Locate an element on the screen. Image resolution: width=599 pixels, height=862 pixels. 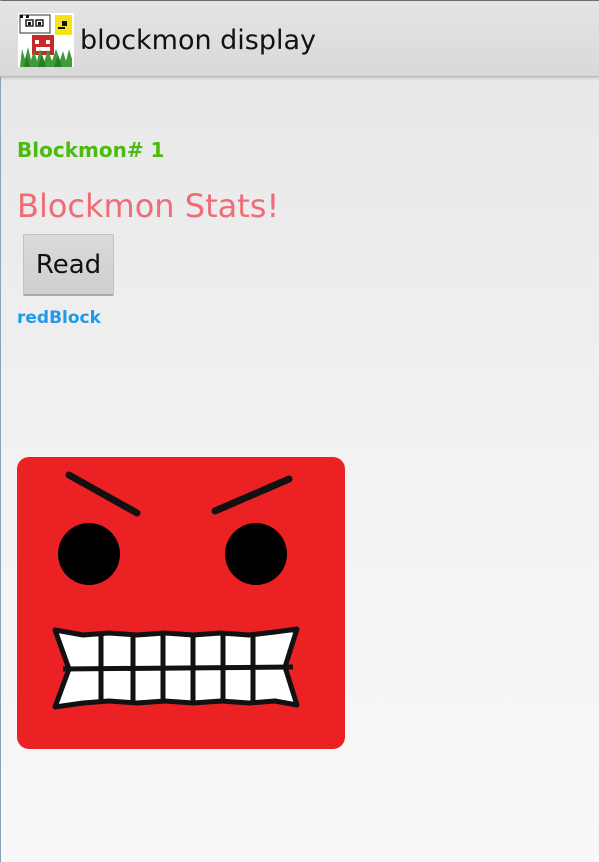
read-button: Read is located at coordinates (68, 265).